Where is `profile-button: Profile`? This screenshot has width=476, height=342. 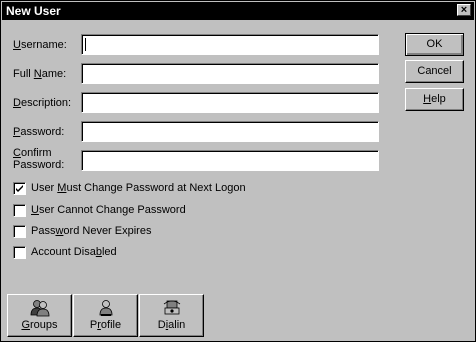
profile-button: Profile is located at coordinates (105, 315).